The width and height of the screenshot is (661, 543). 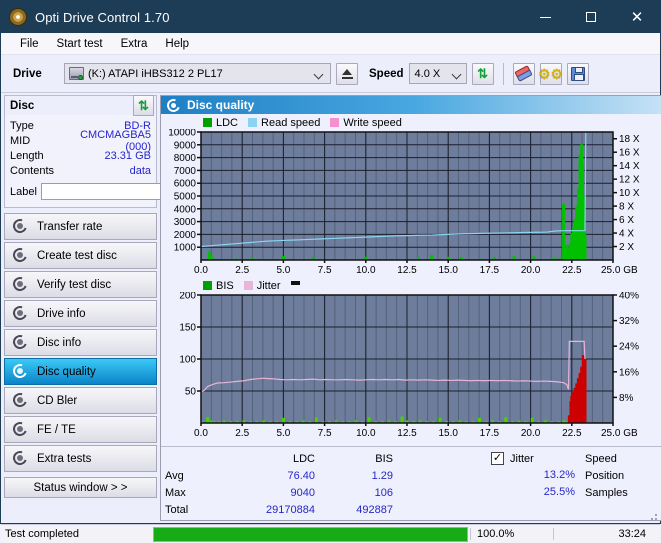 I want to click on refresh-button: ⇅, so click(x=482, y=73).